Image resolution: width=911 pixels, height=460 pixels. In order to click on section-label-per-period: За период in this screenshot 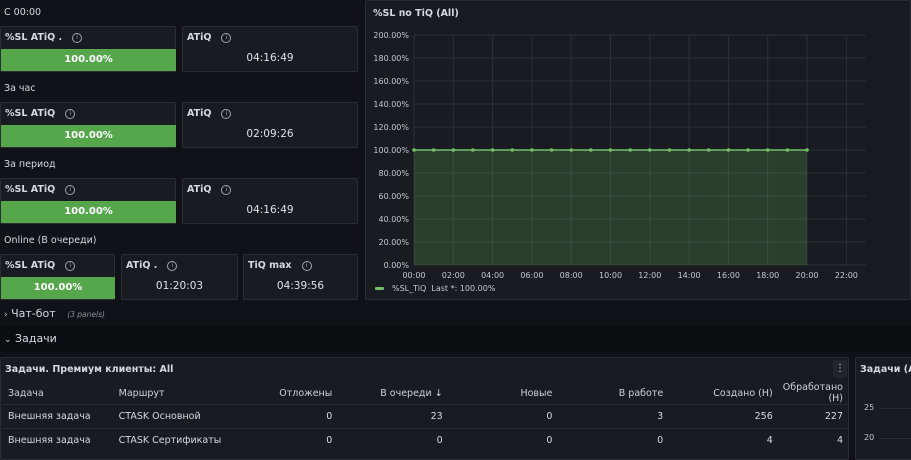, I will do `click(30, 164)`.